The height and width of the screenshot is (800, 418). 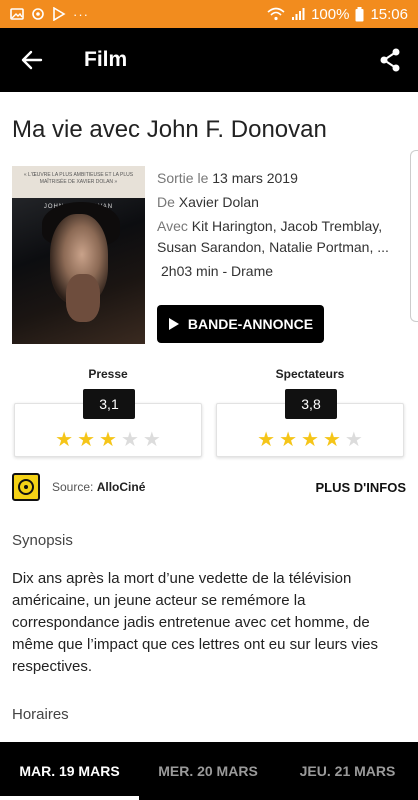 What do you see at coordinates (183, 178) in the screenshot?
I see `release-label: Sortie le` at bounding box center [183, 178].